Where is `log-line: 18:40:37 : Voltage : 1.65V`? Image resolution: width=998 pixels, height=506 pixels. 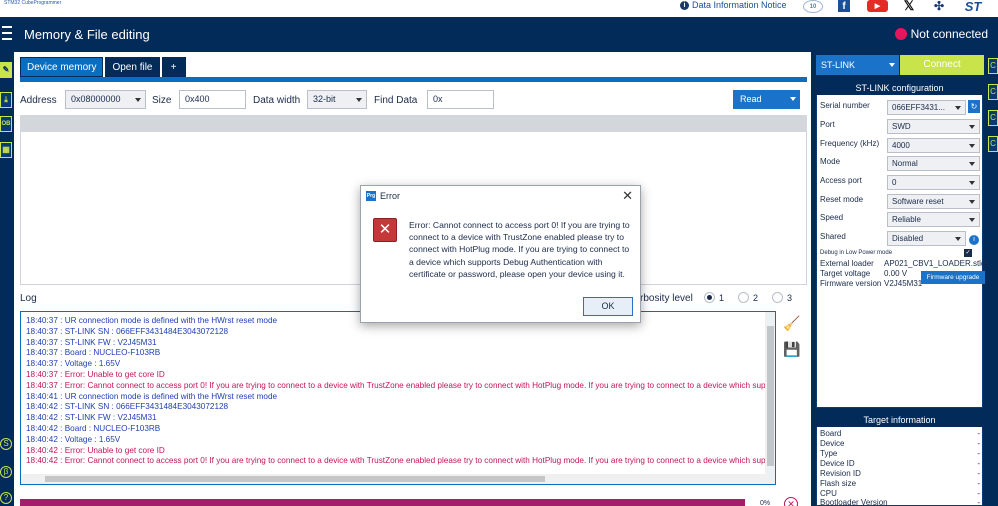
log-line: 18:40:37 : Voltage : 1.65V is located at coordinates (73, 364).